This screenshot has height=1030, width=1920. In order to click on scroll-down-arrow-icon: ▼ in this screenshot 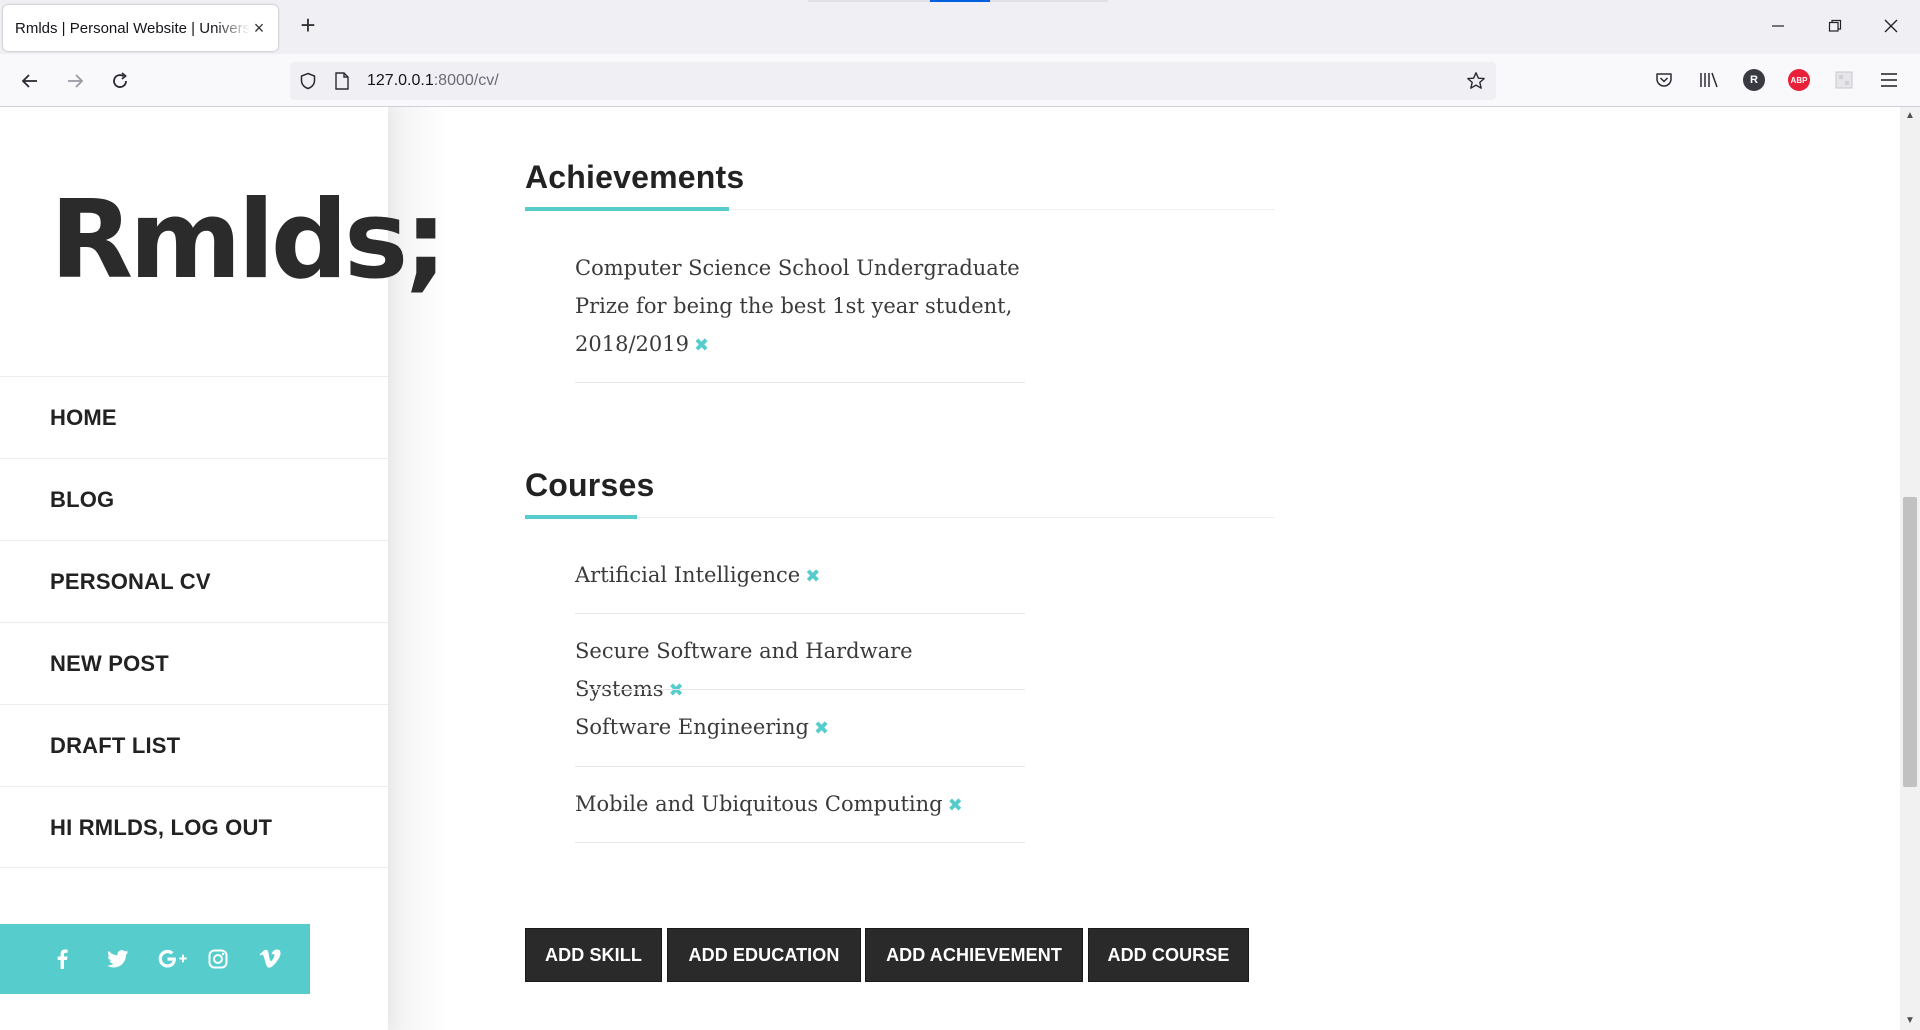, I will do `click(1910, 1021)`.